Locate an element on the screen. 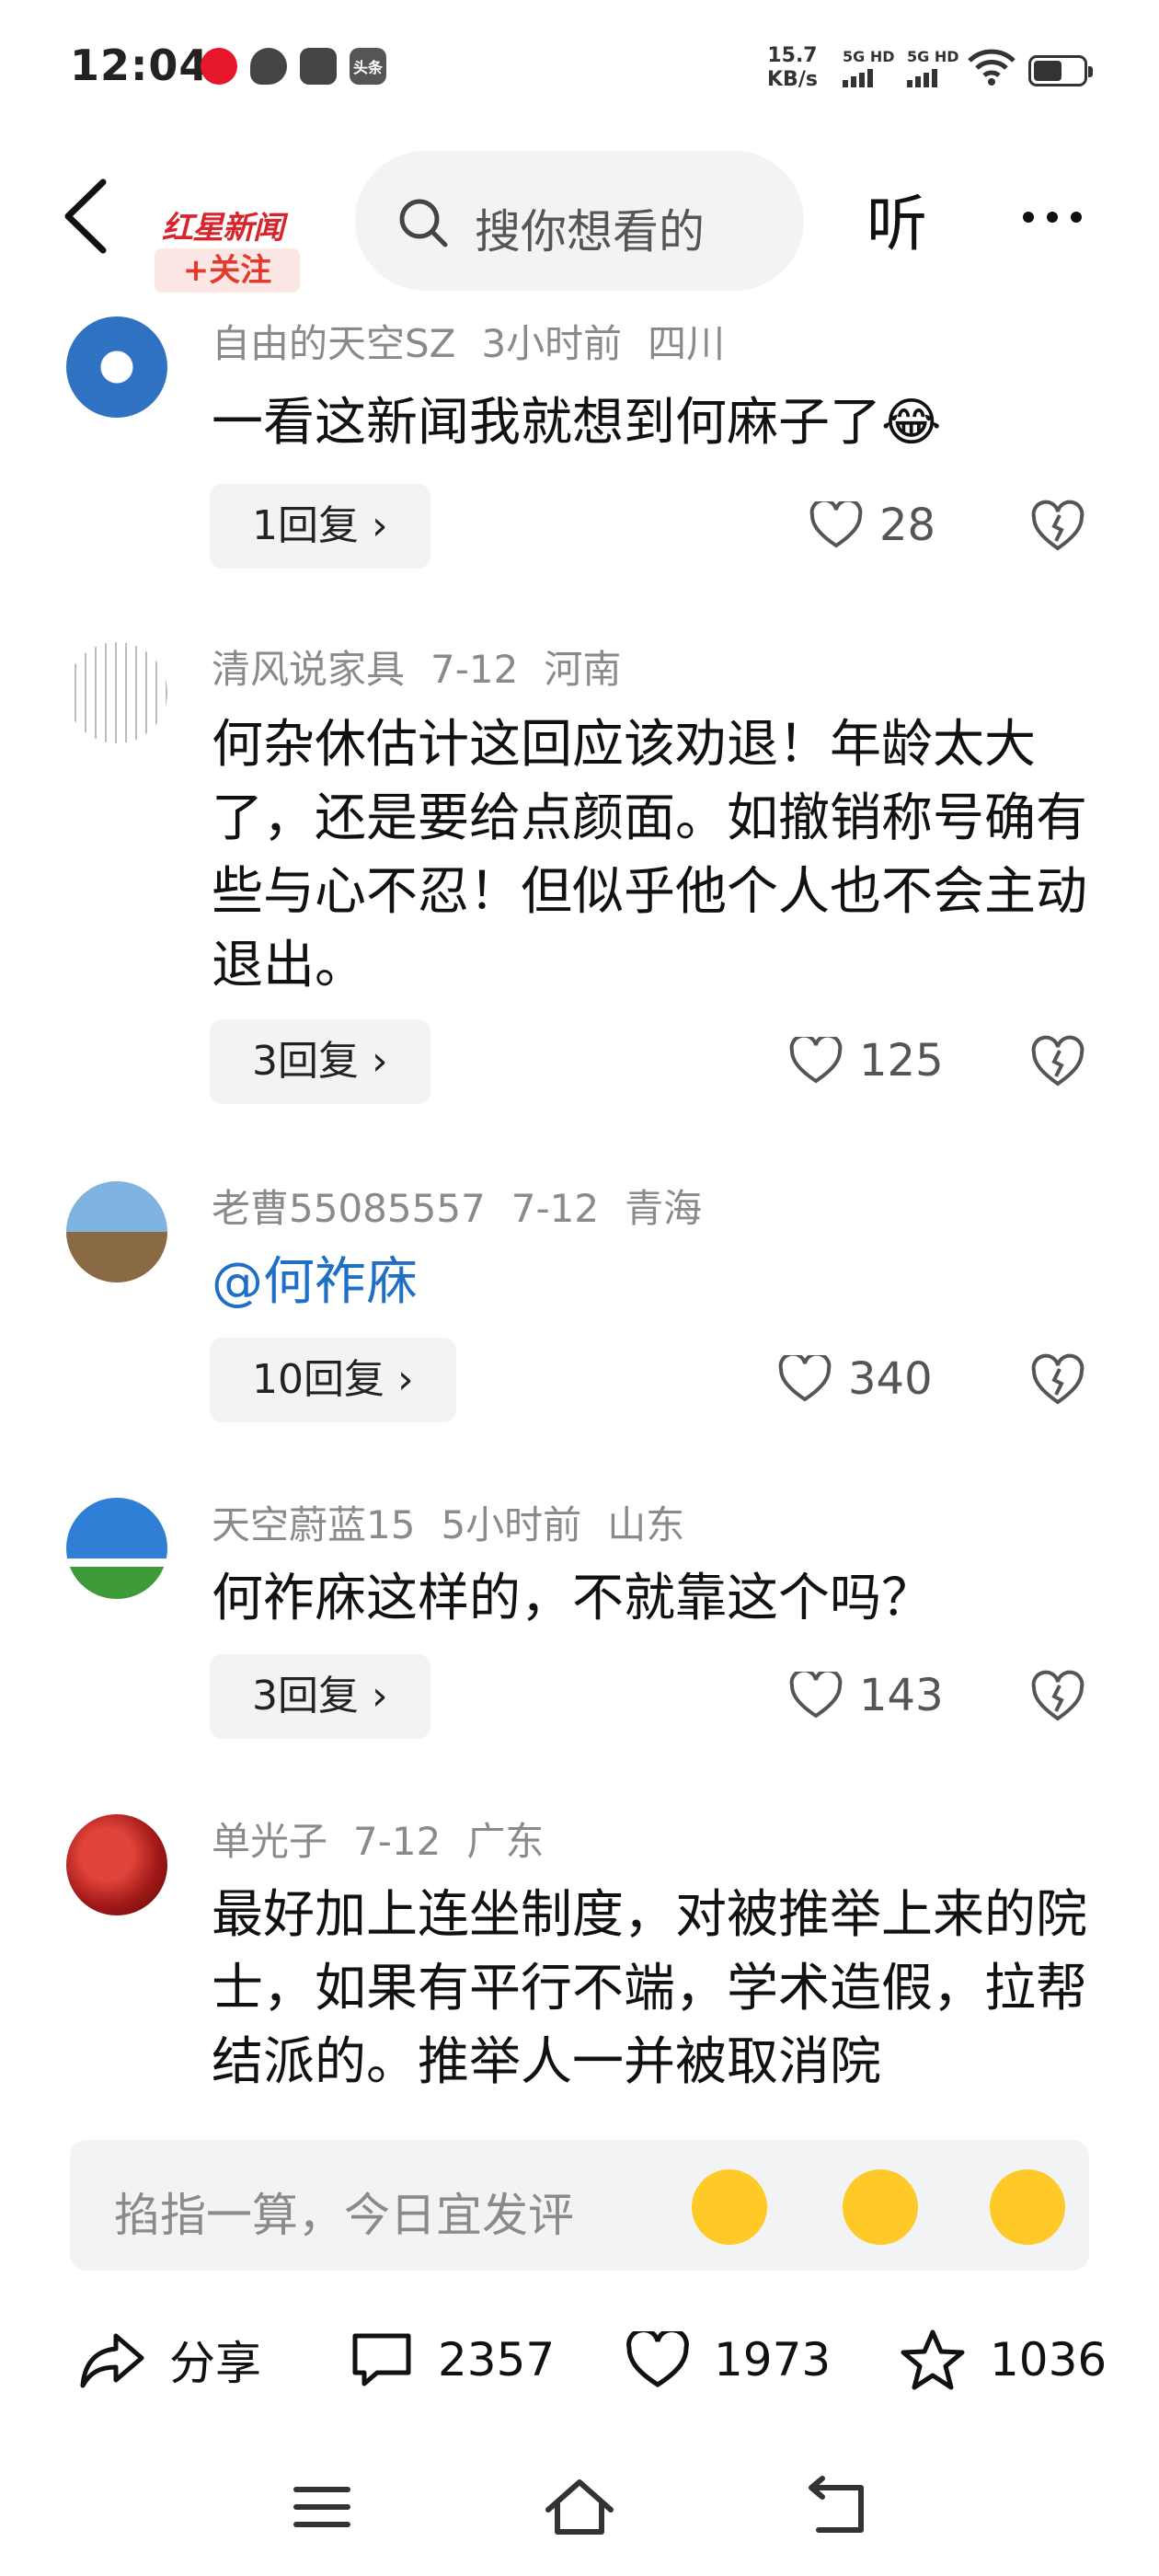 Image resolution: width=1159 pixels, height=2576 pixels. menu-icon is located at coordinates (322, 2507).